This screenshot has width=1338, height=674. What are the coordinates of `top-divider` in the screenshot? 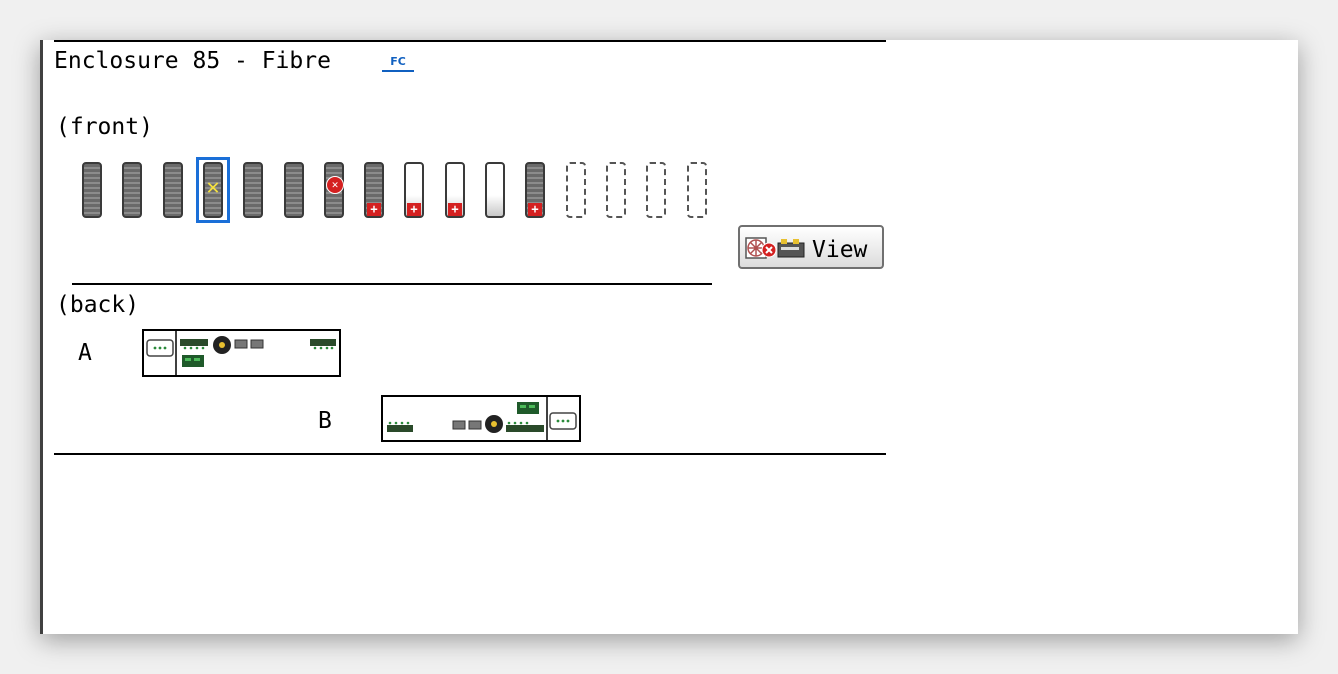 It's located at (470, 41).